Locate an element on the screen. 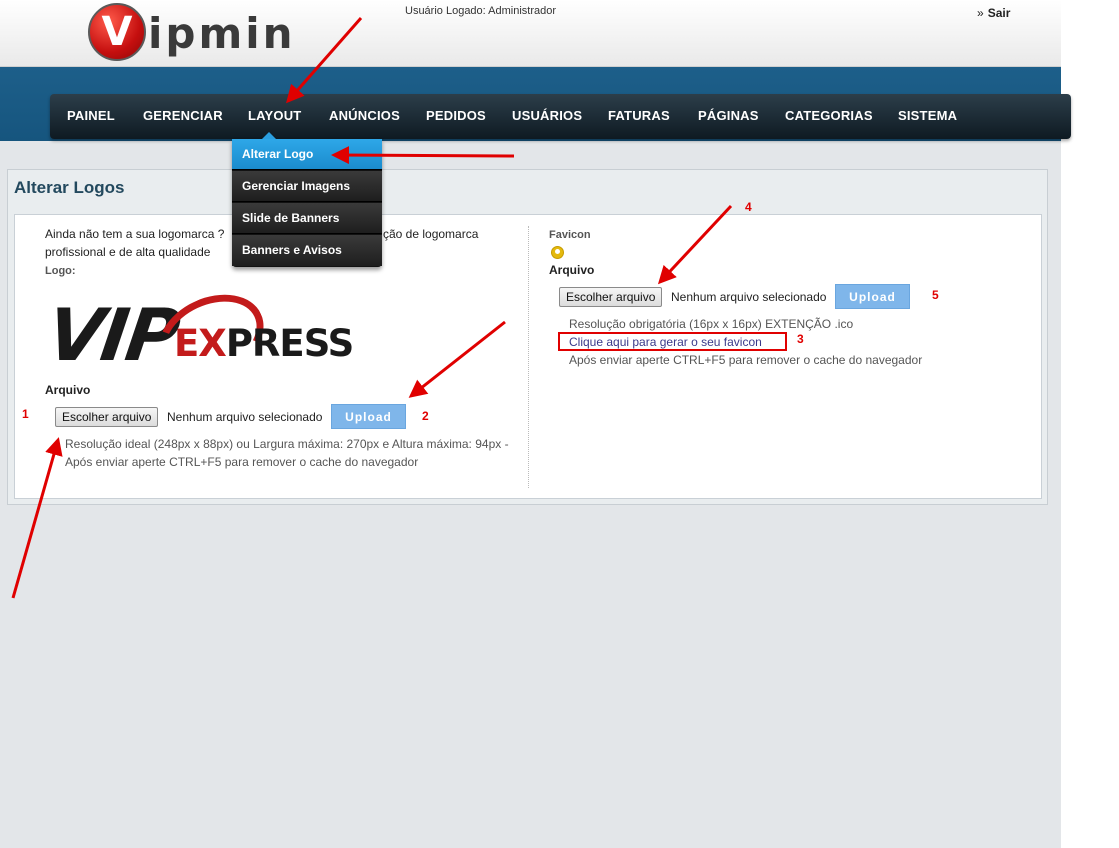  arrow-to-logo-upload is located at coordinates (457, 359).